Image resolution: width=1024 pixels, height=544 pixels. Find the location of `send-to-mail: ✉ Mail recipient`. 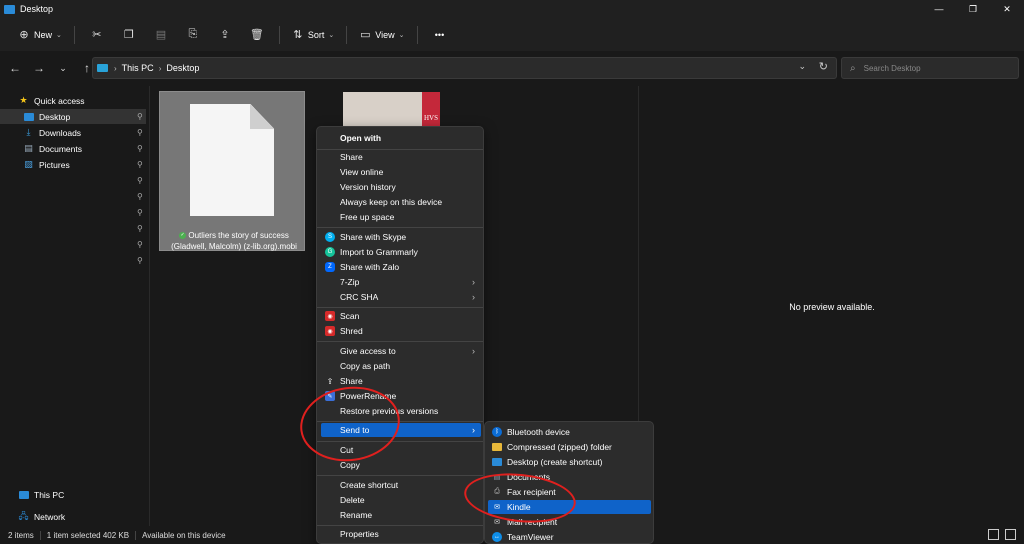

send-to-mail: ✉ Mail recipient is located at coordinates (569, 522).